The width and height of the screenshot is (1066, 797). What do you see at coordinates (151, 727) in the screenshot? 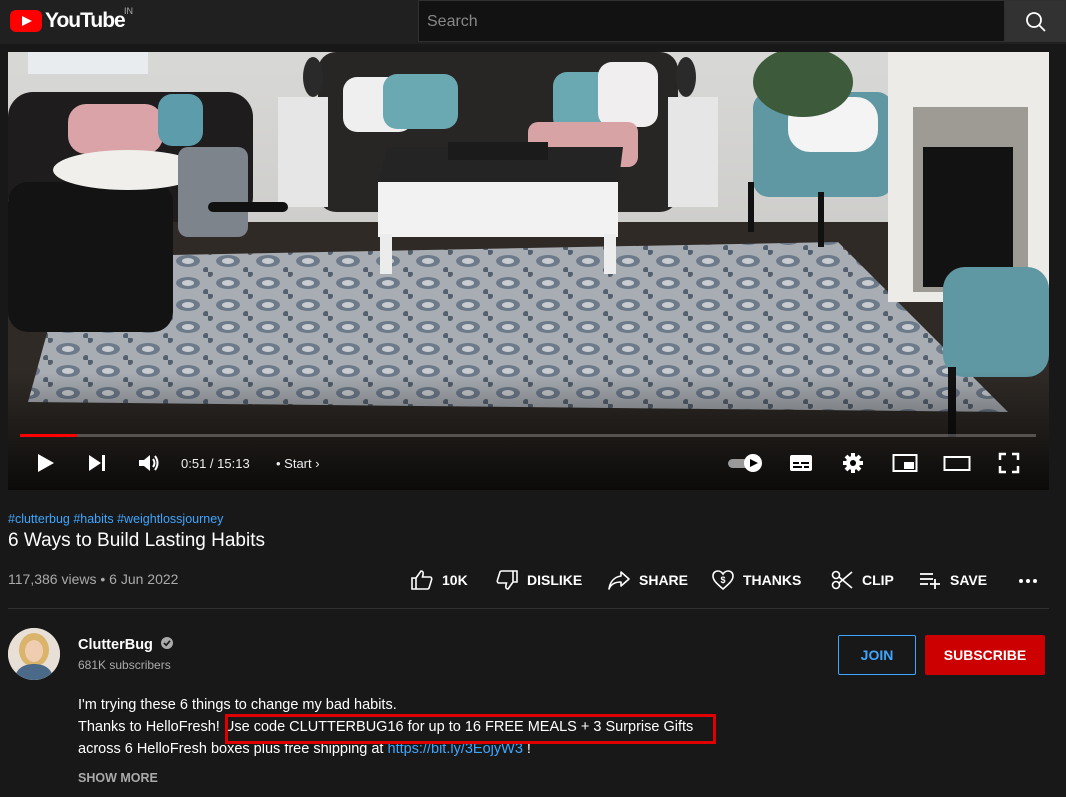
I see `description-line-2-prefix: Thanks to HelloFresh!` at bounding box center [151, 727].